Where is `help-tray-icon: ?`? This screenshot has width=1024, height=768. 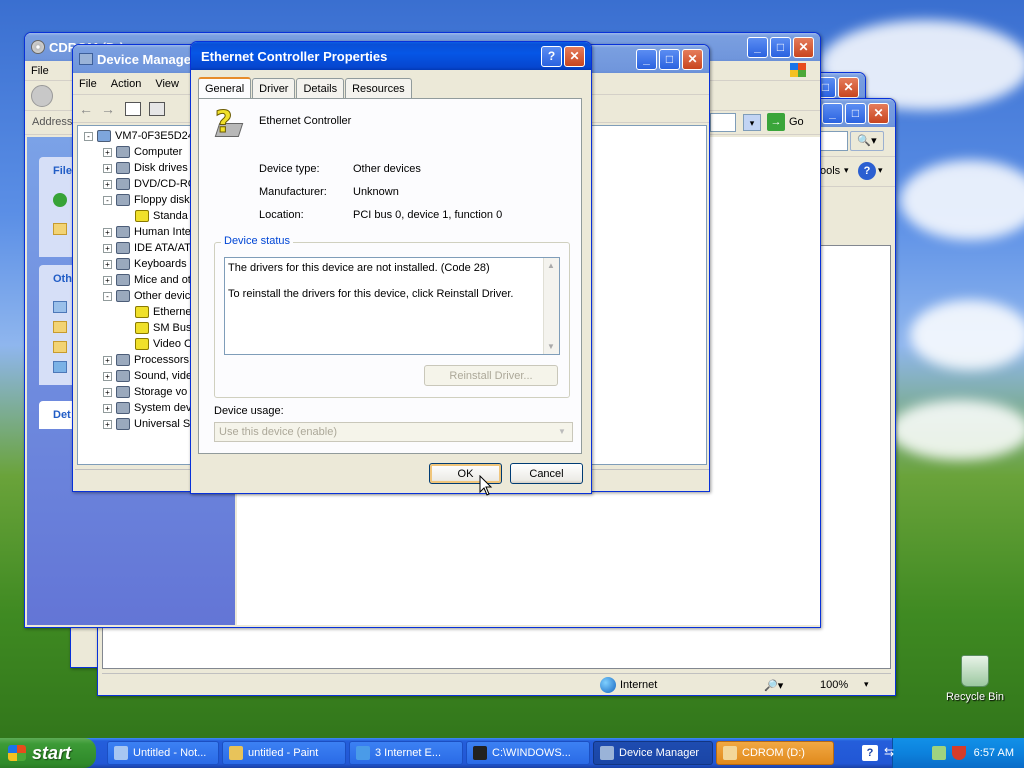
help-tray-icon: ? is located at coordinates (870, 753).